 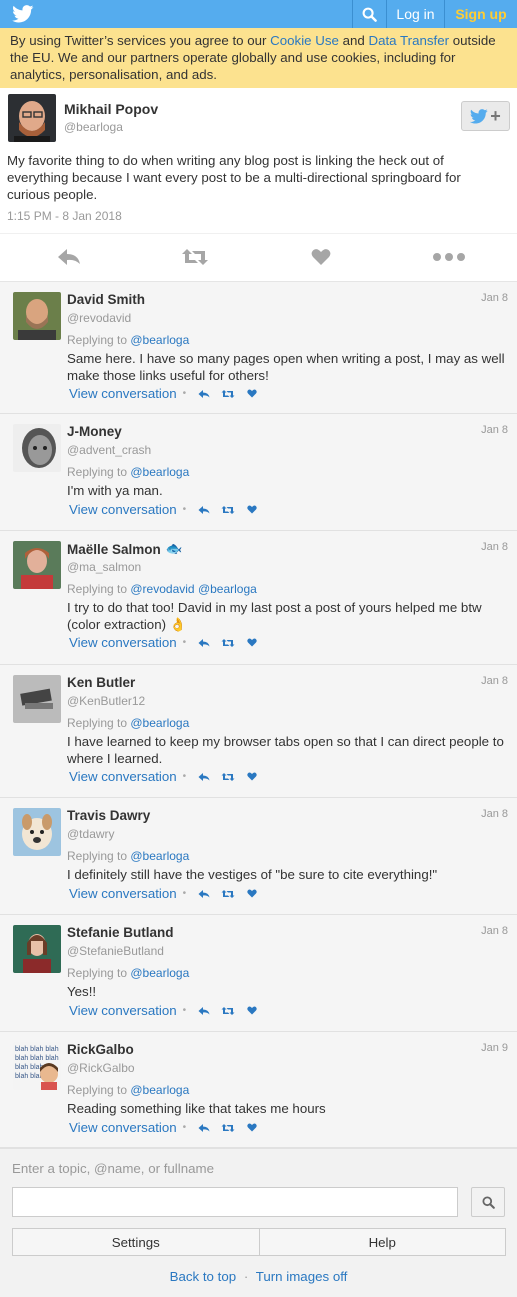 What do you see at coordinates (64, 216) in the screenshot?
I see `tweet-timestamp: 1:15 PM - 8 Jan 2018` at bounding box center [64, 216].